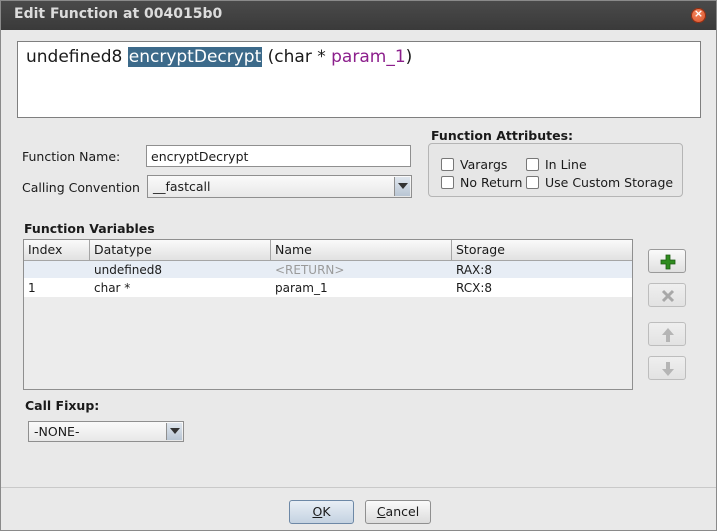  I want to click on cell-storage: RCX:8, so click(472, 288).